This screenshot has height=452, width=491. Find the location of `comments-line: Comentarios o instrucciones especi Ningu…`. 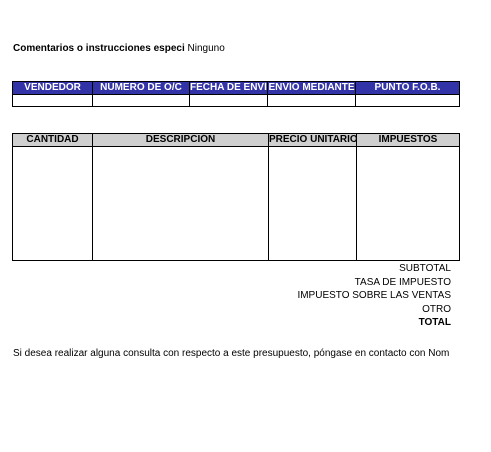

comments-line: Comentarios o instrucciones especi Ningu… is located at coordinates (119, 48).